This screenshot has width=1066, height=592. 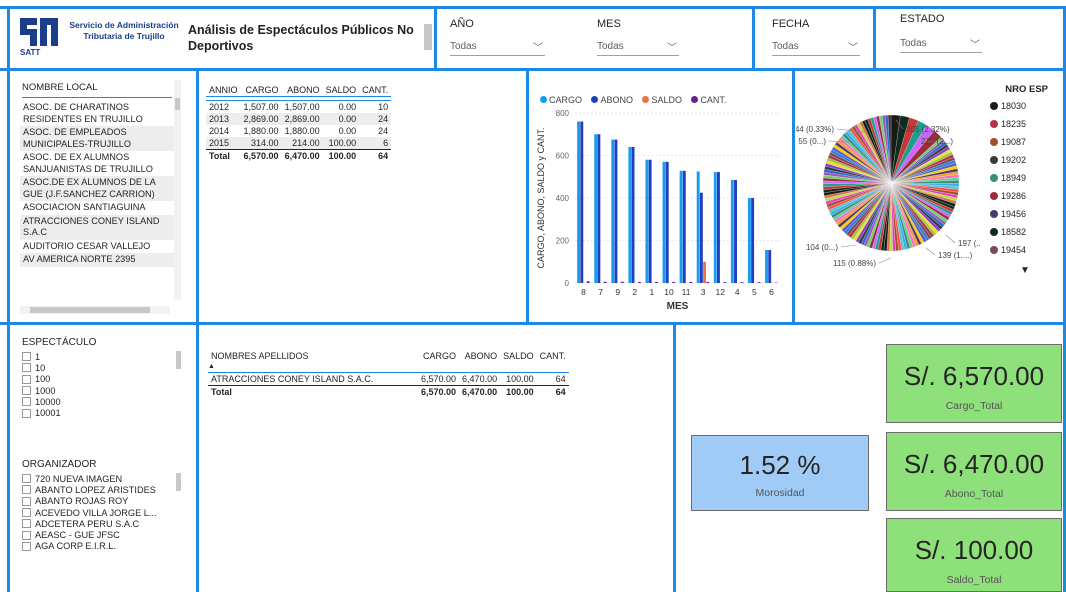 I want to click on title-scrollbar, so click(x=428, y=37).